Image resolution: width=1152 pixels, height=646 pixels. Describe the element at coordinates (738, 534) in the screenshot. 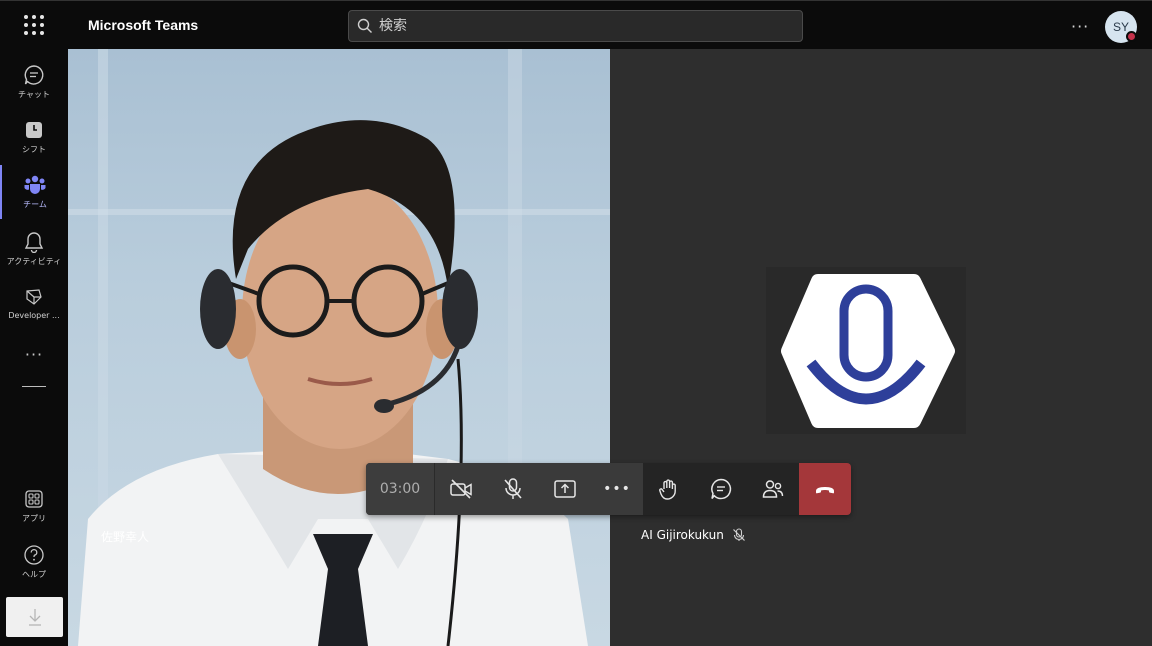

I see `mic-muted-icon` at that location.